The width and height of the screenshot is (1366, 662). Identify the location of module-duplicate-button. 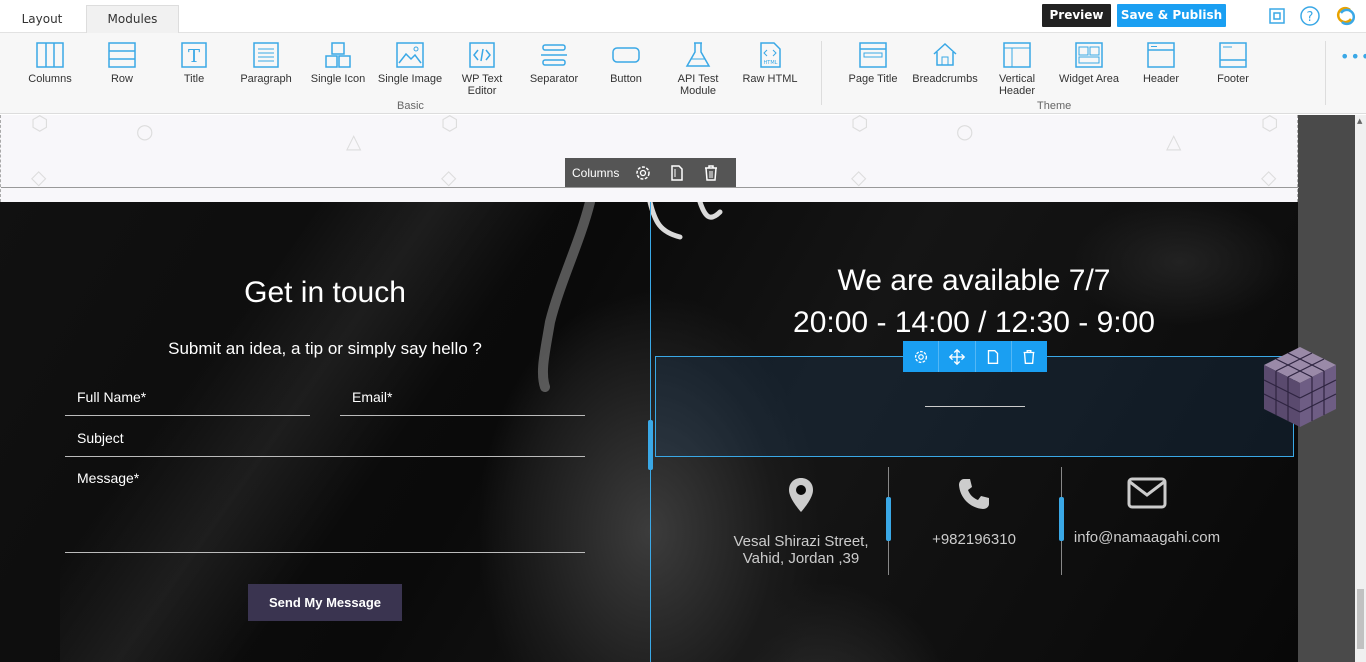
(994, 356).